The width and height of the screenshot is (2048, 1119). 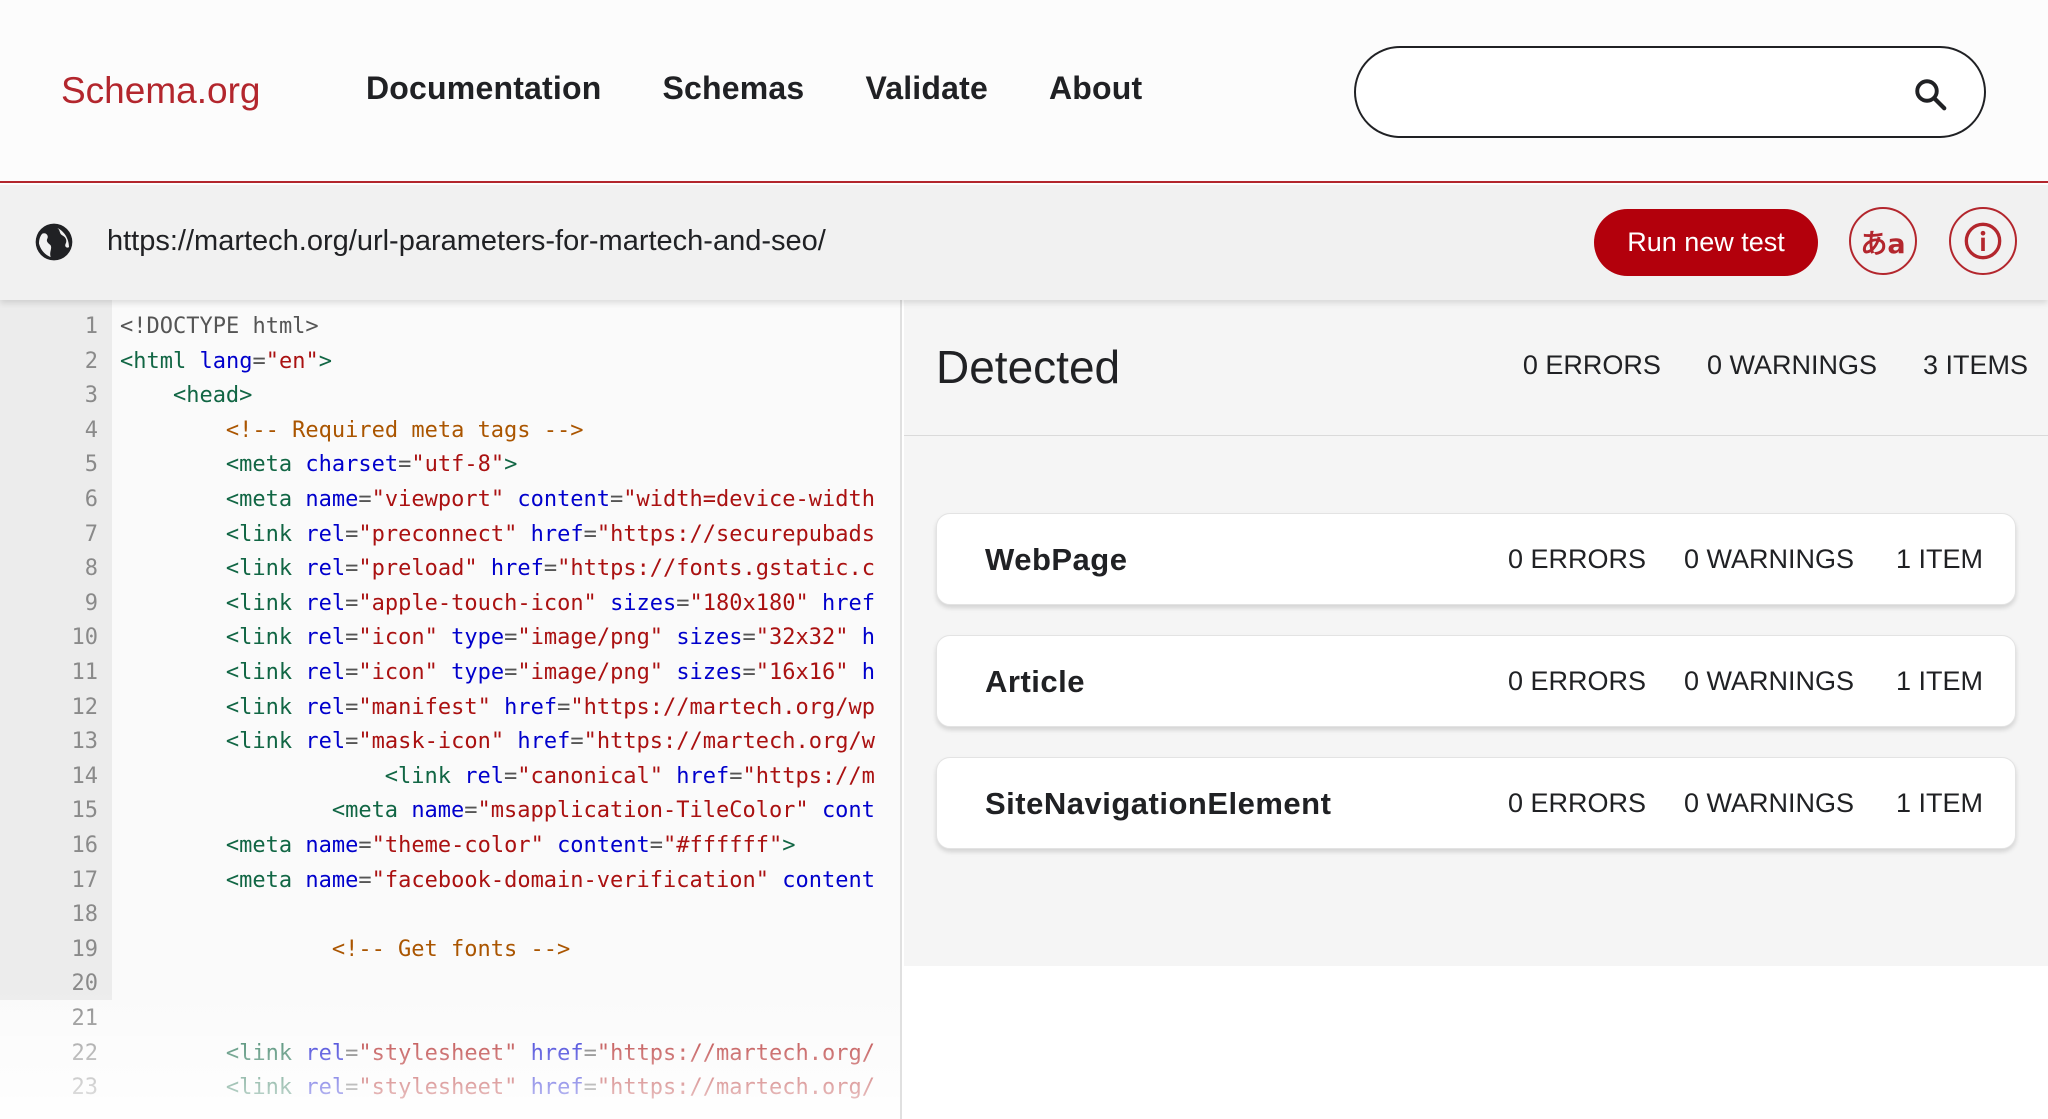 What do you see at coordinates (438, 499) in the screenshot?
I see `code-token: "viewport"` at bounding box center [438, 499].